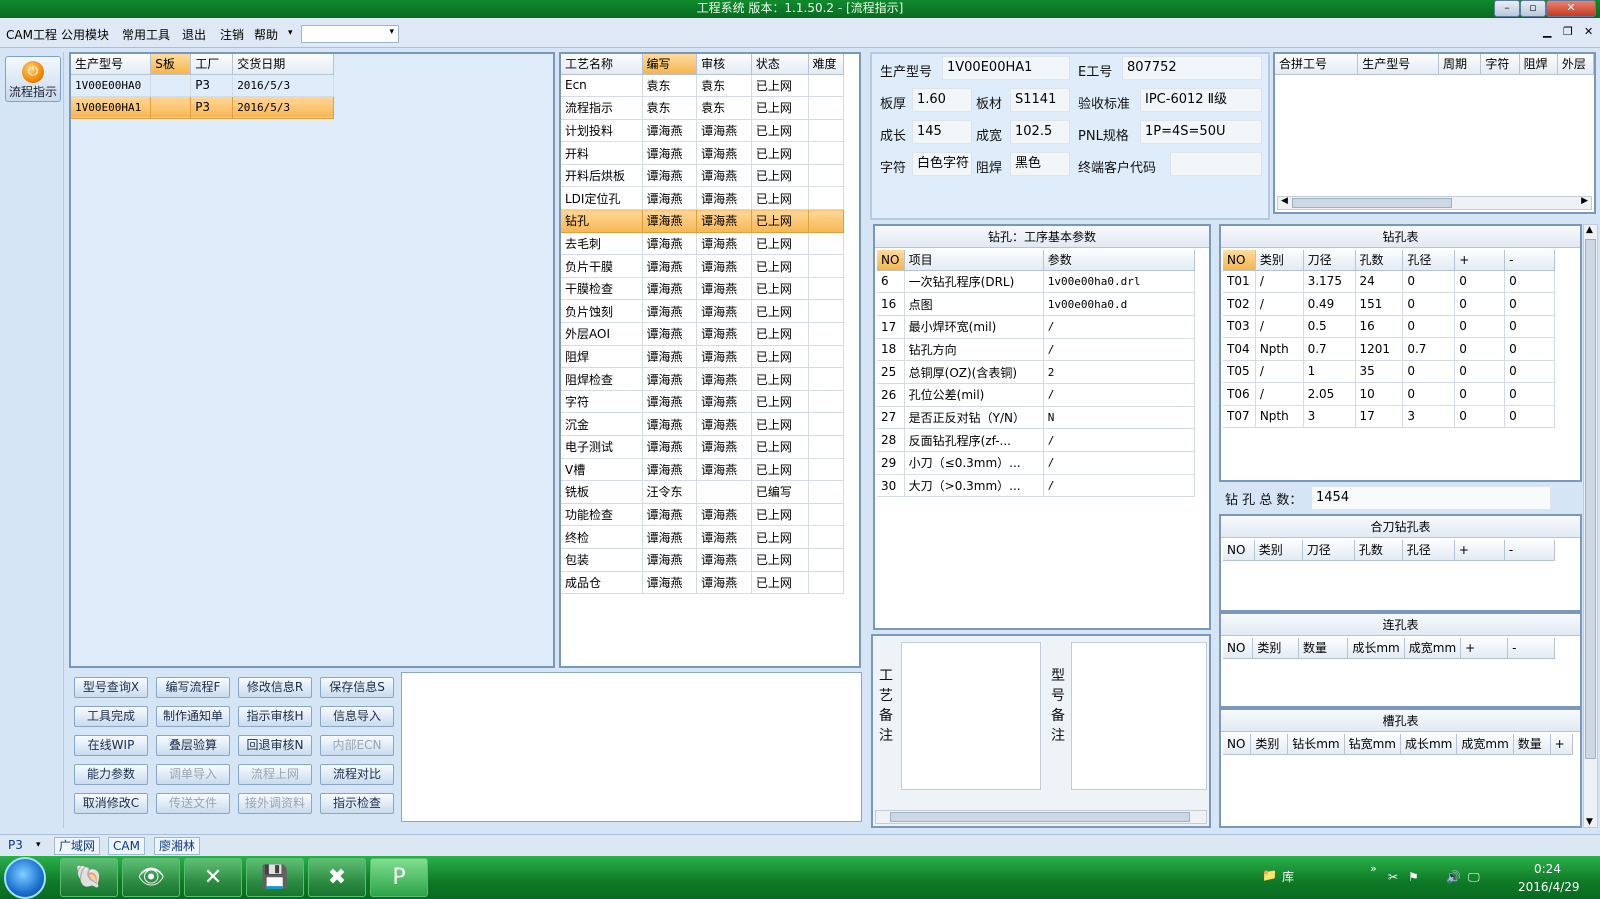 This screenshot has height=899, width=1600. I want to click on maximize-button: ▫, so click(1533, 8).